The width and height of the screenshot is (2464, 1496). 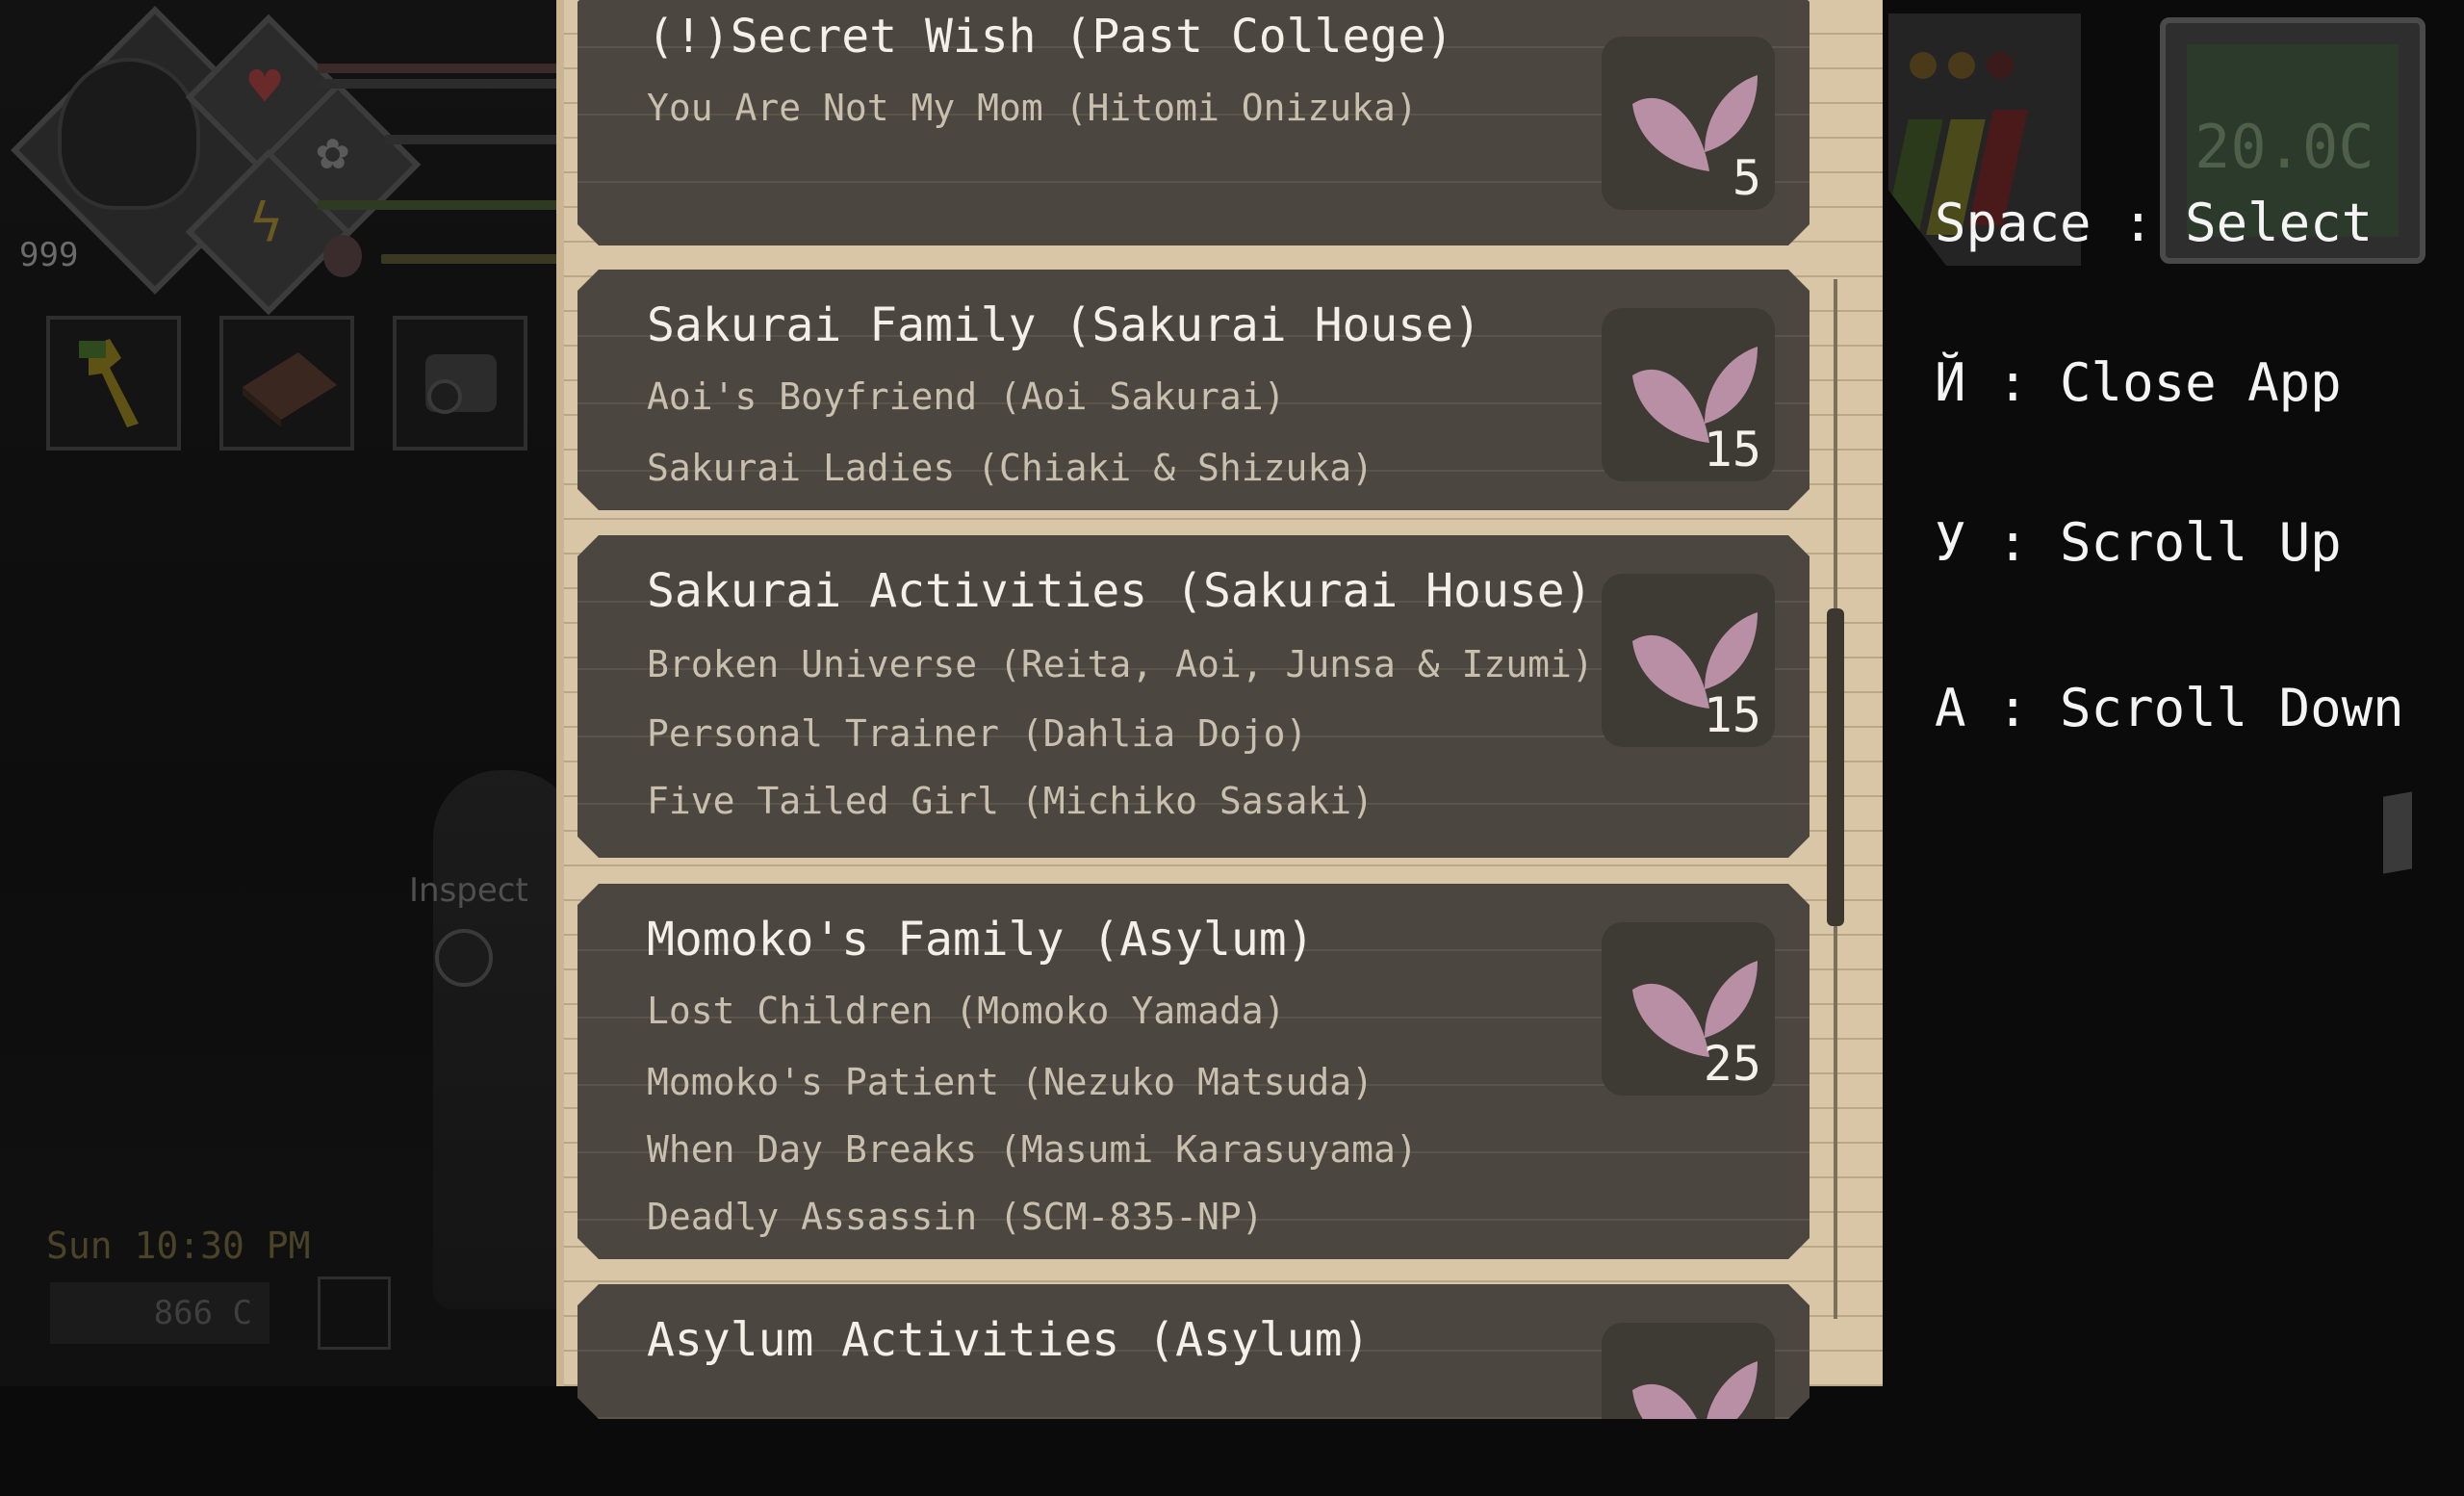 What do you see at coordinates (1032, 1149) in the screenshot?
I see `quest-item: When Day Breaks (Masumi Karasuyama)` at bounding box center [1032, 1149].